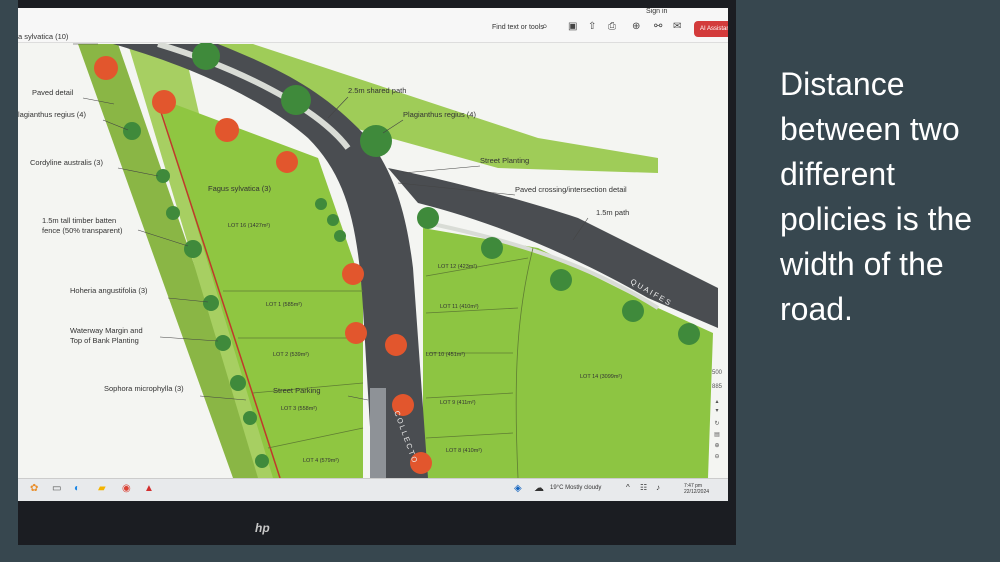 This screenshot has width=1000, height=562. What do you see at coordinates (697, 492) in the screenshot?
I see `clock-date: 22/12/2024` at bounding box center [697, 492].